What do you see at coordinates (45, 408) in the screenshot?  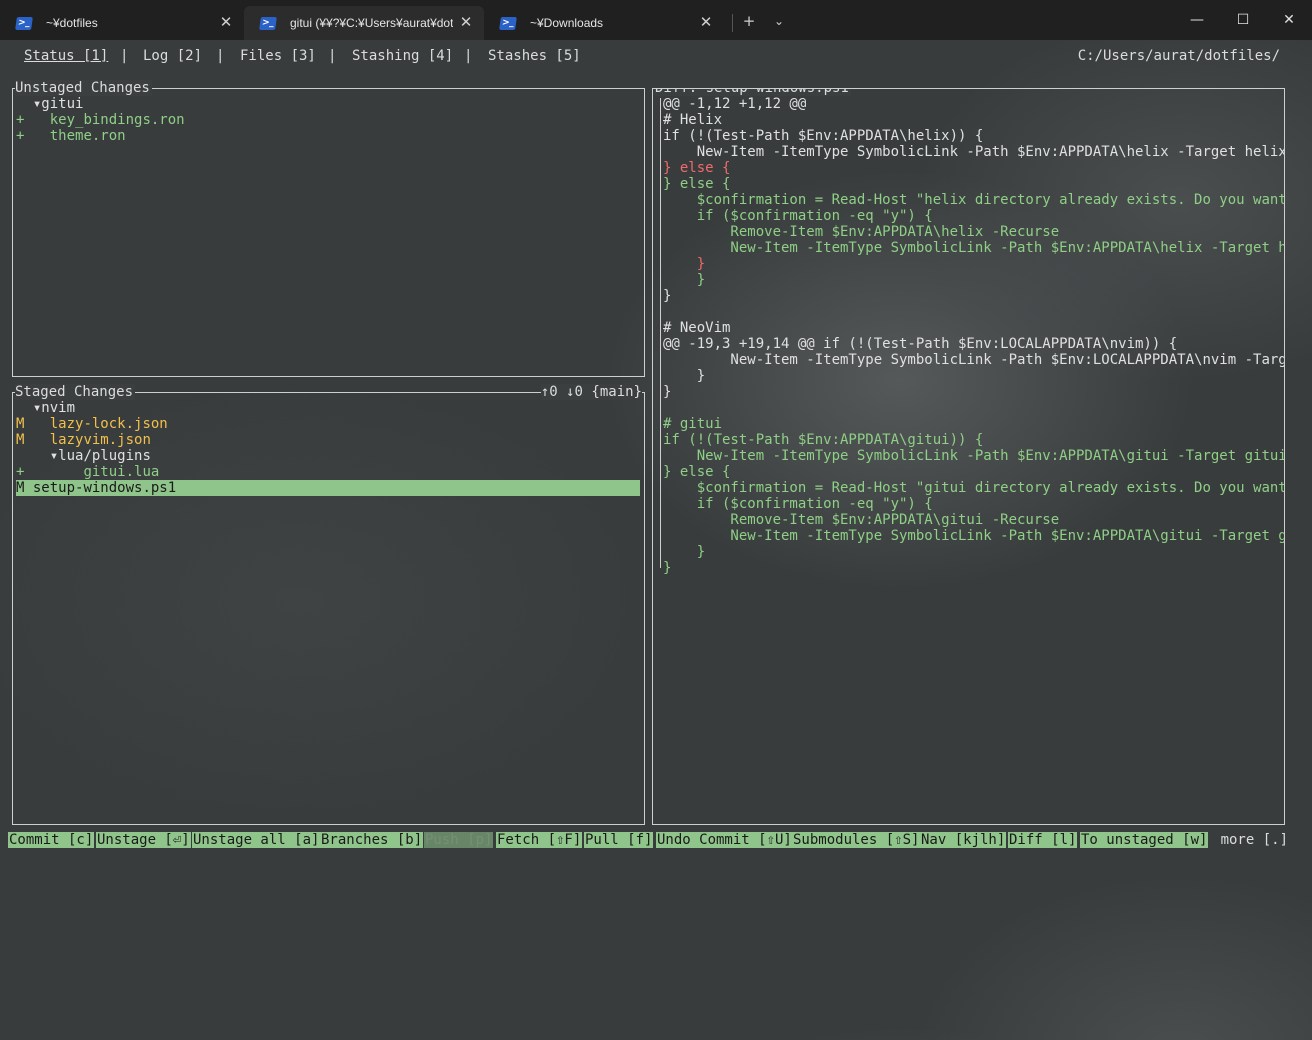 I see `list-item: ▾nvim` at bounding box center [45, 408].